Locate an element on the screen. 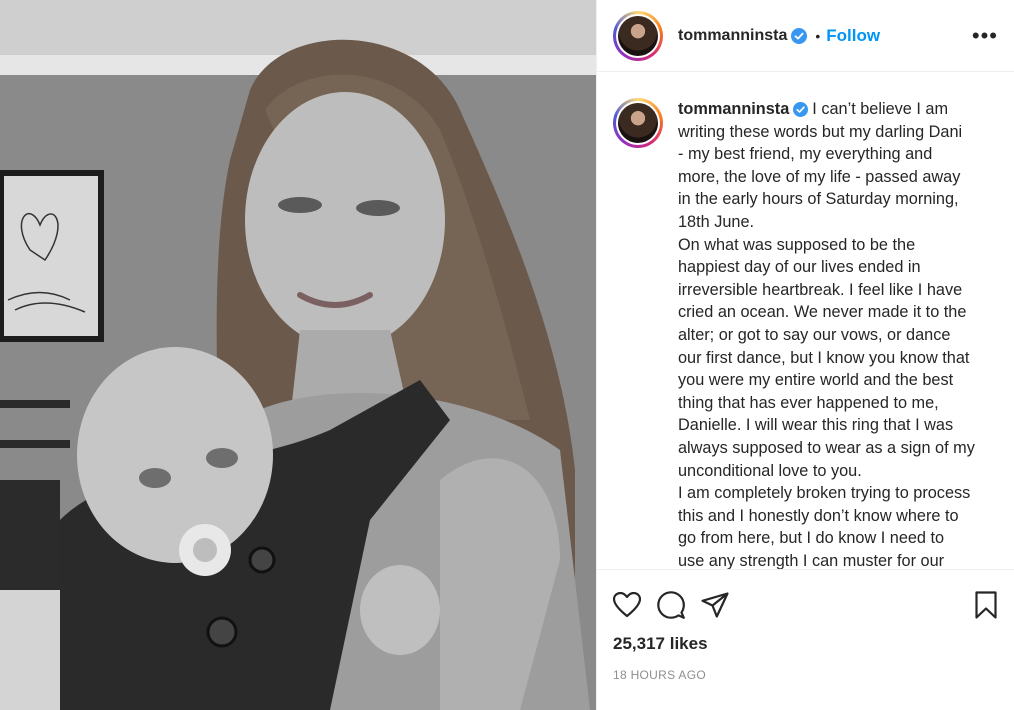 Image resolution: width=1014 pixels, height=710 pixels. caption-avatar-inner is located at coordinates (638, 123).